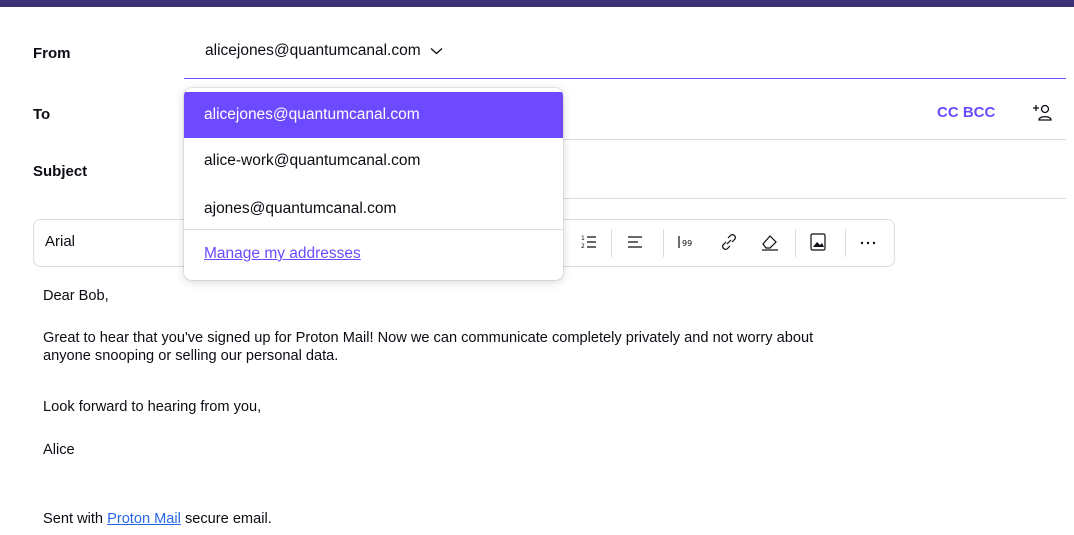 This screenshot has width=1074, height=535. I want to click on signature-prefix: Sent with, so click(75, 519).